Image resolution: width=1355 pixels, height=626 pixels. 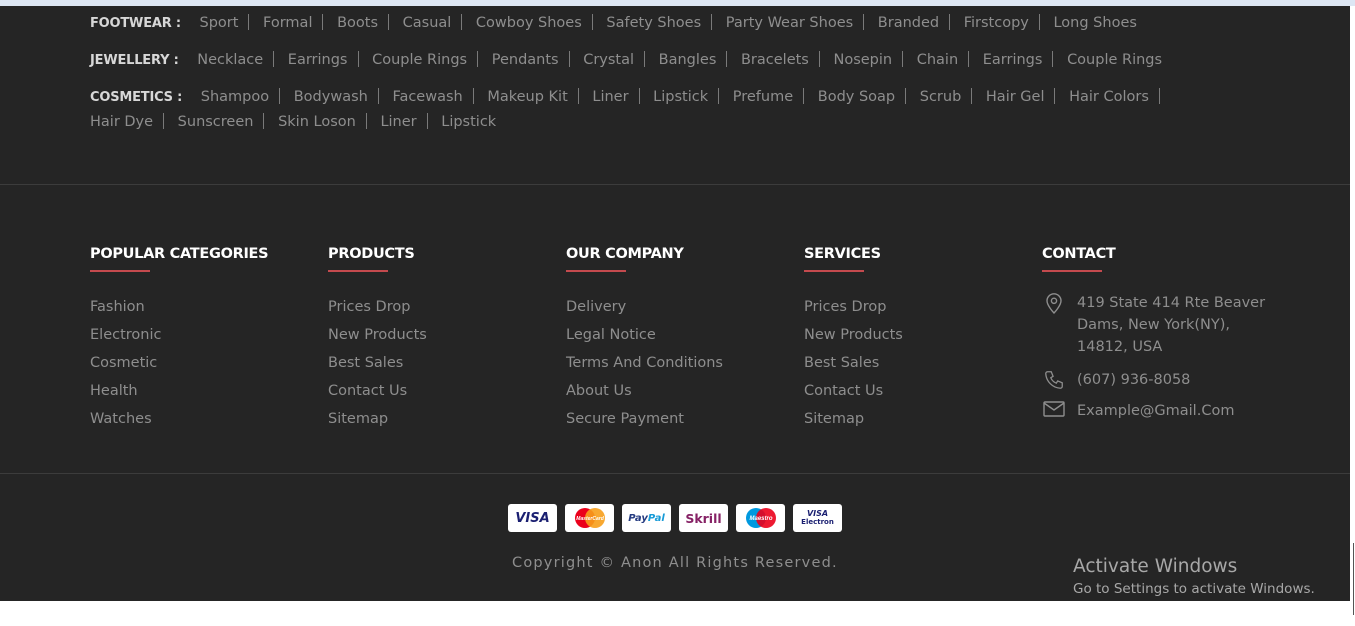 I want to click on cosmetics-link: Hair Gel, so click(x=1025, y=97).